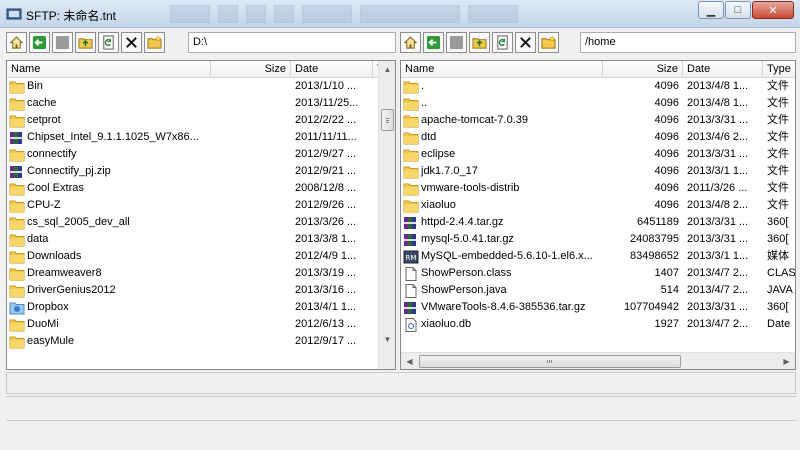 The height and width of the screenshot is (450, 800). What do you see at coordinates (387, 339) in the screenshot?
I see `scroll-down-arrow-icon: ▼` at bounding box center [387, 339].